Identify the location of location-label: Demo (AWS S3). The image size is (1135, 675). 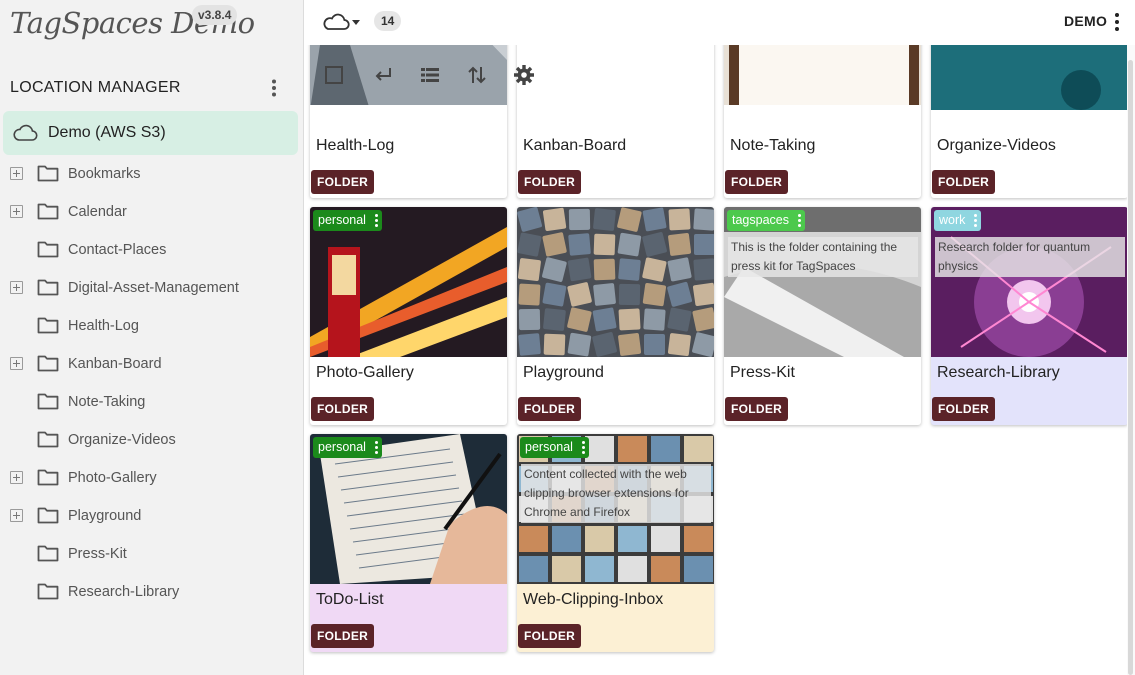
(107, 132).